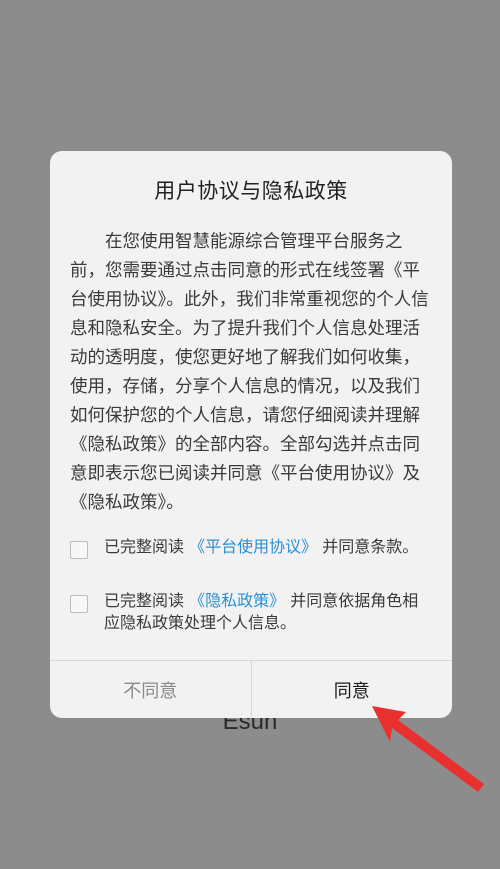 This screenshot has height=869, width=500. Describe the element at coordinates (151, 689) in the screenshot. I see `disagree-button: 不同意` at that location.